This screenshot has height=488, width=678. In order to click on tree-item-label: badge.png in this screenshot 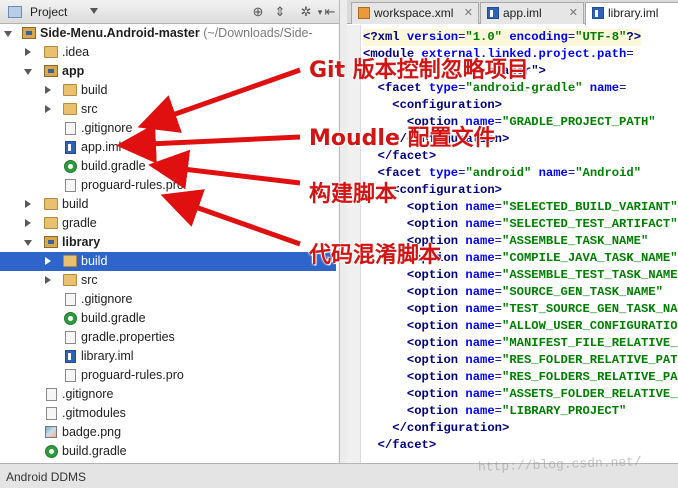, I will do `click(92, 432)`.